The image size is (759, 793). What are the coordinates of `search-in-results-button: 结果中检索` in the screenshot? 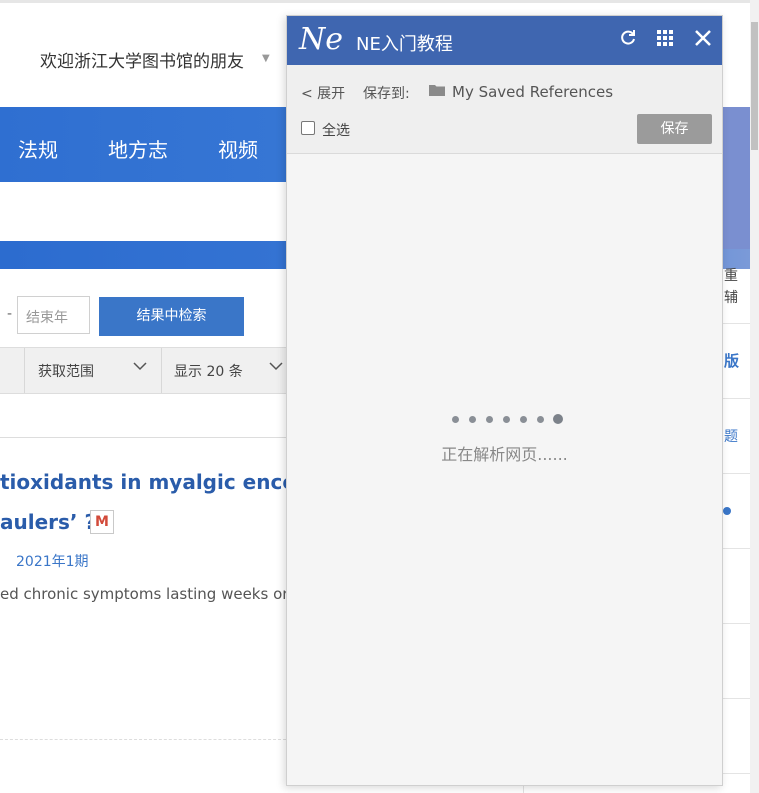 It's located at (171, 316).